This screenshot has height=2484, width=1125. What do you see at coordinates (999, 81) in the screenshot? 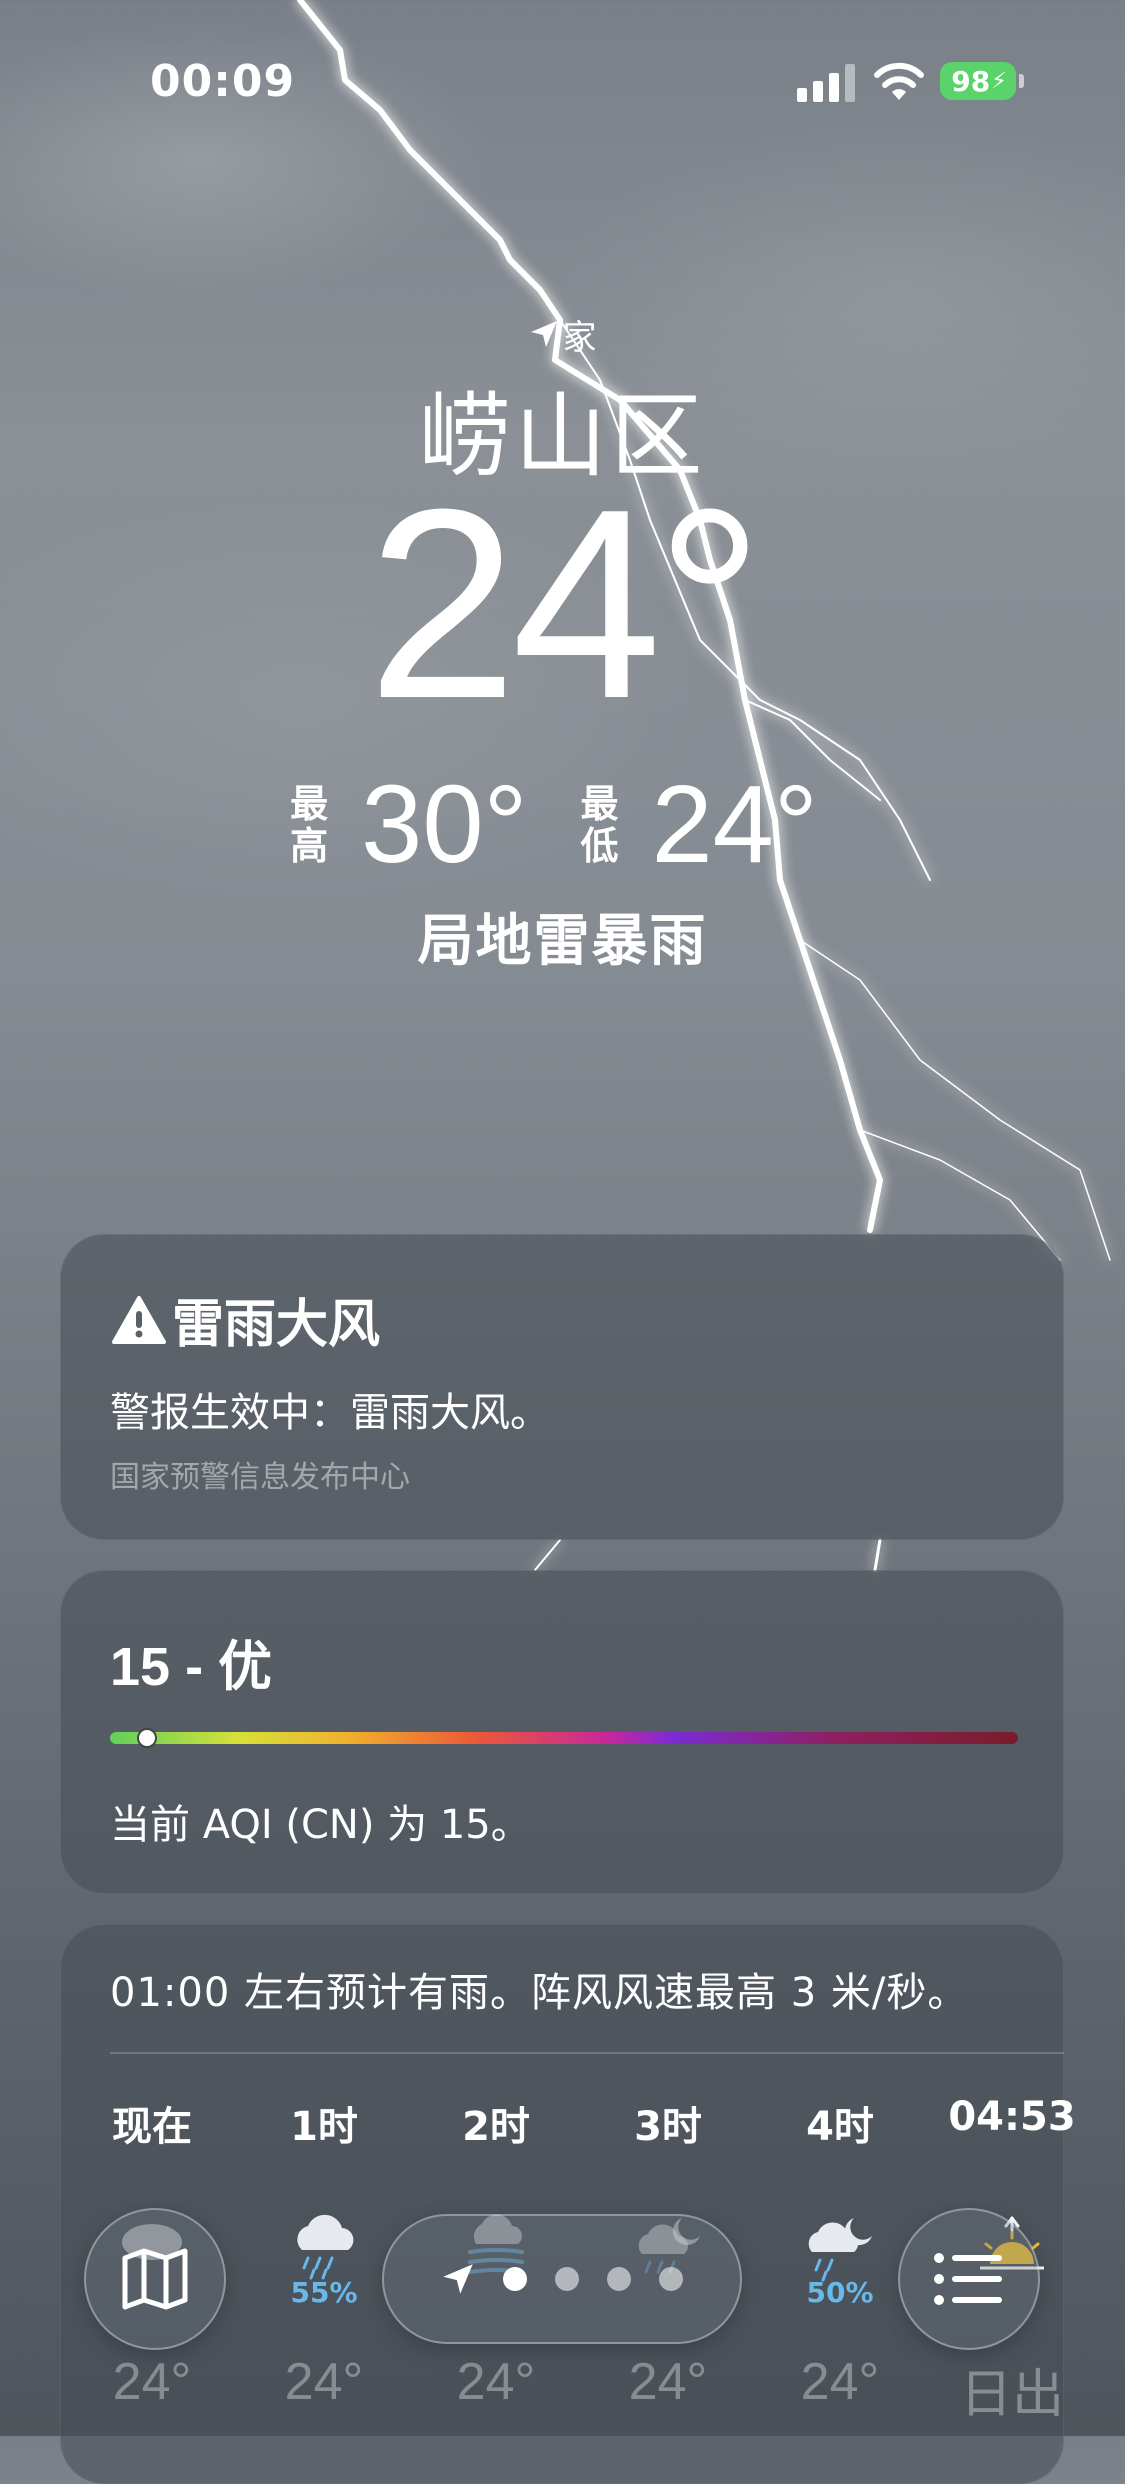
I see `charging-bolt-icon: ⚡` at bounding box center [999, 81].